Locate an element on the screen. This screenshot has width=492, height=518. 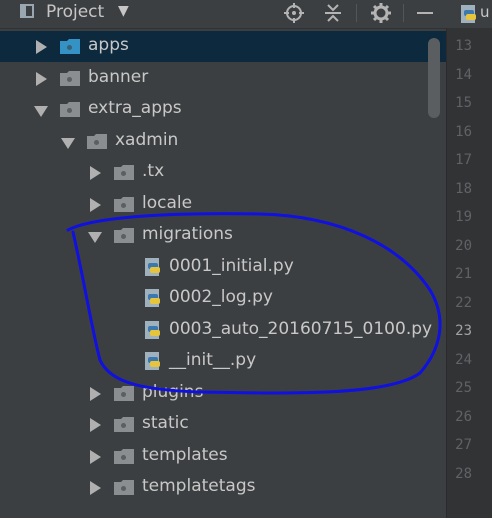
tree-folder-row: banner is located at coordinates (223, 78).